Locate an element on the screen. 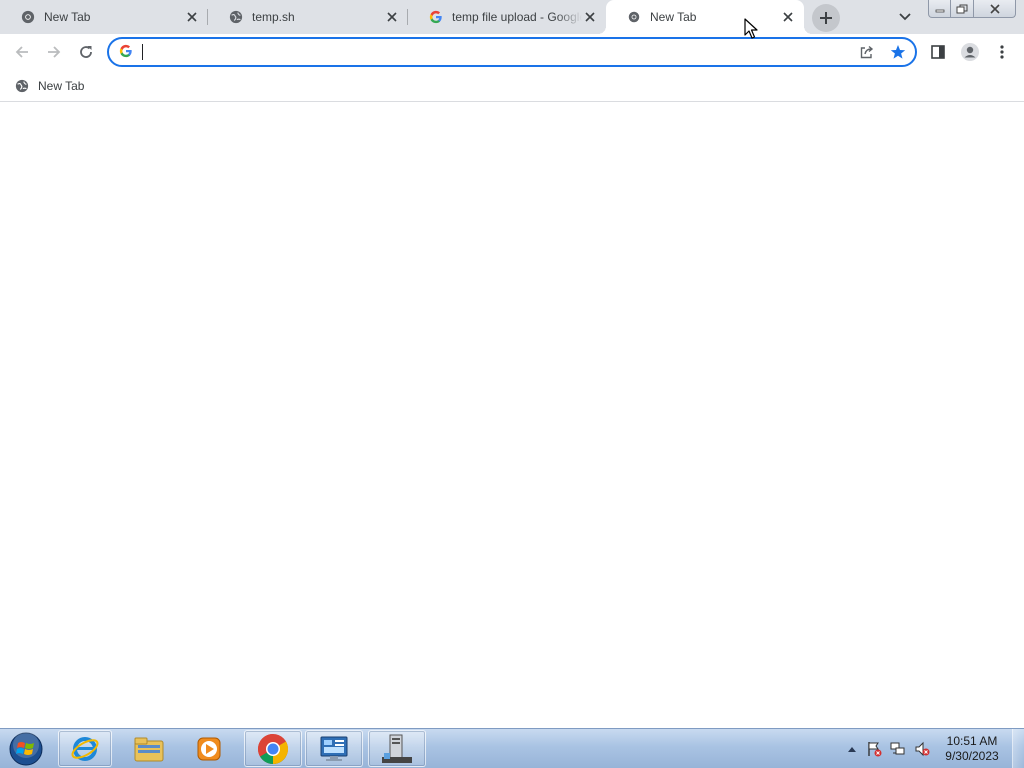 Image resolution: width=1024 pixels, height=768 pixels. browser-toolbar is located at coordinates (512, 52).